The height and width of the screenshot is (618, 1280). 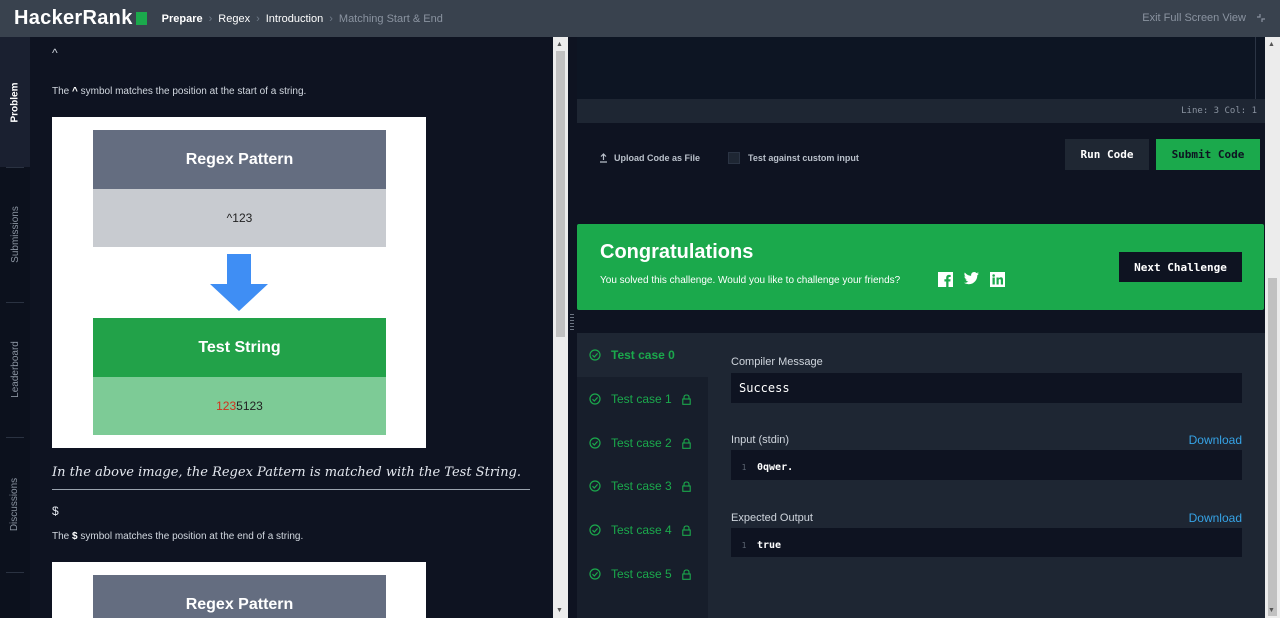 I want to click on test-case-label: Test case 0, so click(x=643, y=355).